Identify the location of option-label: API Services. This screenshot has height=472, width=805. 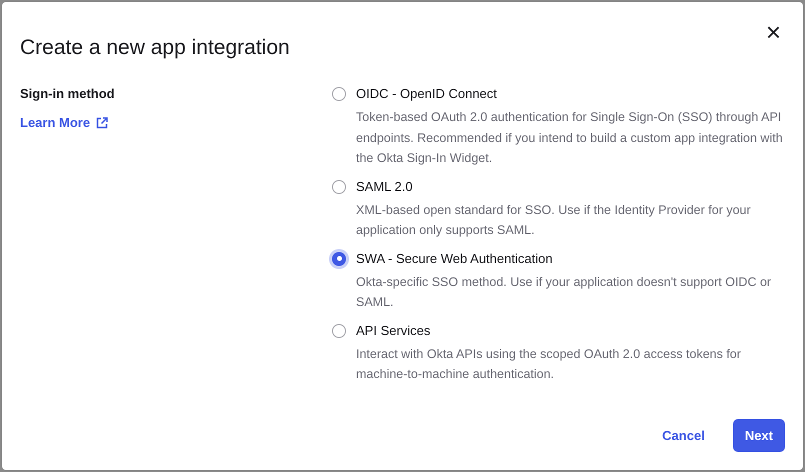
(570, 330).